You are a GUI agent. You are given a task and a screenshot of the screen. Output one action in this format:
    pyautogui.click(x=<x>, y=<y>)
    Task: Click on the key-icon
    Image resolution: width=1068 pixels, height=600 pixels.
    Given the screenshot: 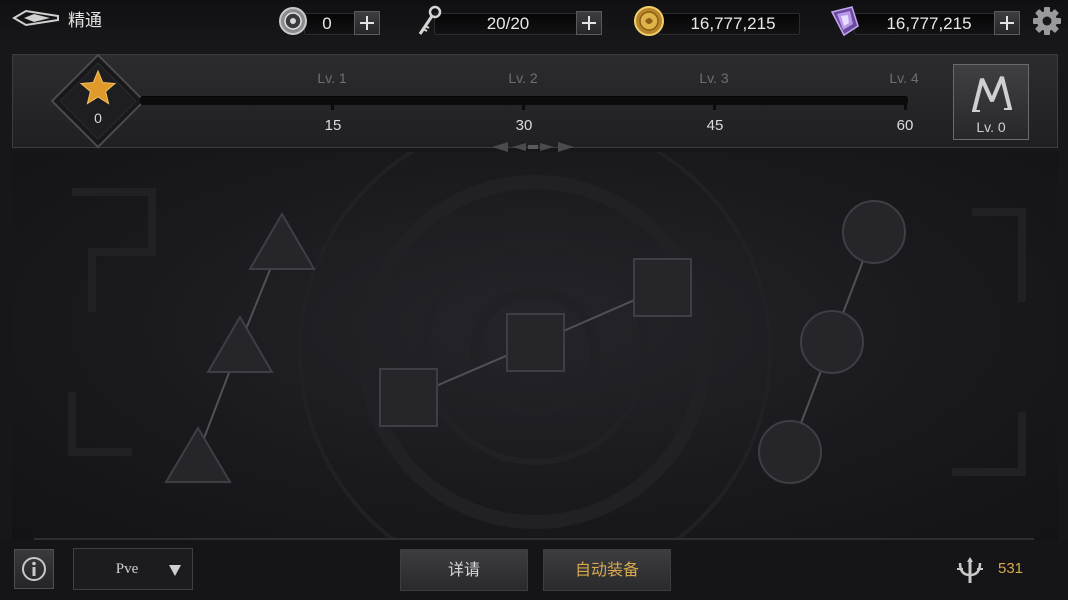 What is the action you would take?
    pyautogui.click(x=430, y=20)
    